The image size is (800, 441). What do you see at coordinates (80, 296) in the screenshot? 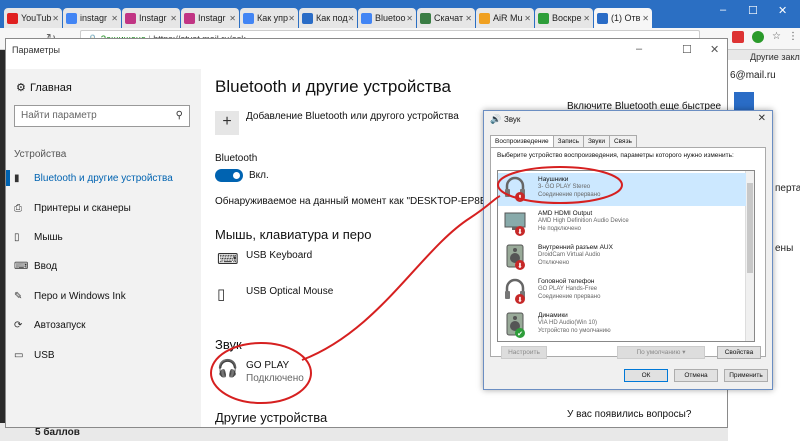
I see `nav-item-label: Перо и Windows Ink` at bounding box center [80, 296].